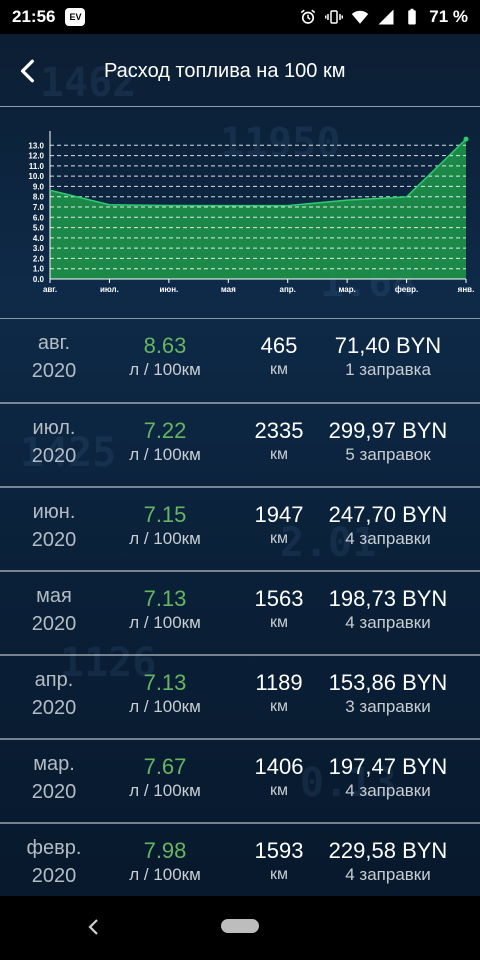 This screenshot has height=960, width=480. Describe the element at coordinates (94, 927) in the screenshot. I see `nav-back-icon` at that location.